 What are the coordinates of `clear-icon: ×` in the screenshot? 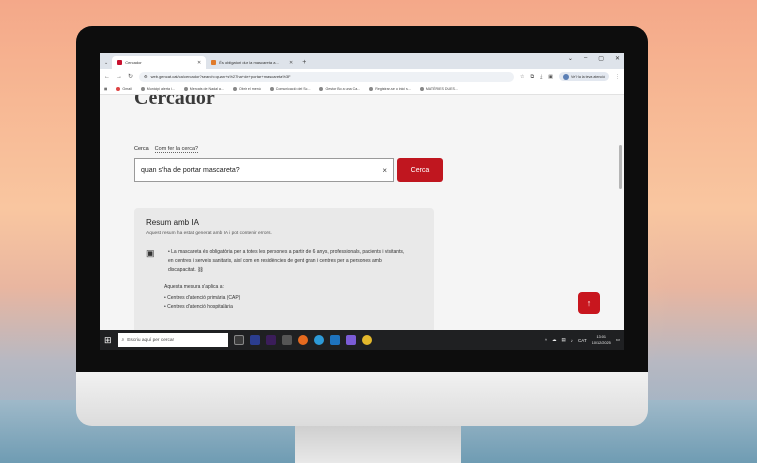 It's located at (384, 170).